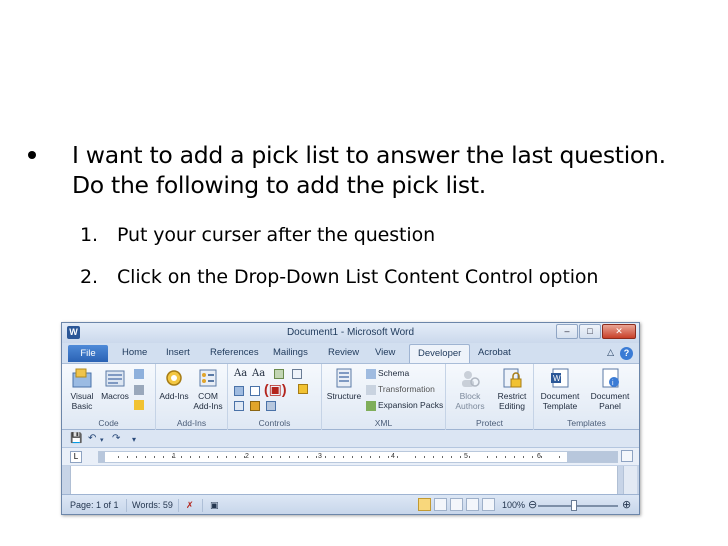 Image resolution: width=728 pixels, height=546 pixels. I want to click on macro-record-icon: ▣, so click(214, 505).